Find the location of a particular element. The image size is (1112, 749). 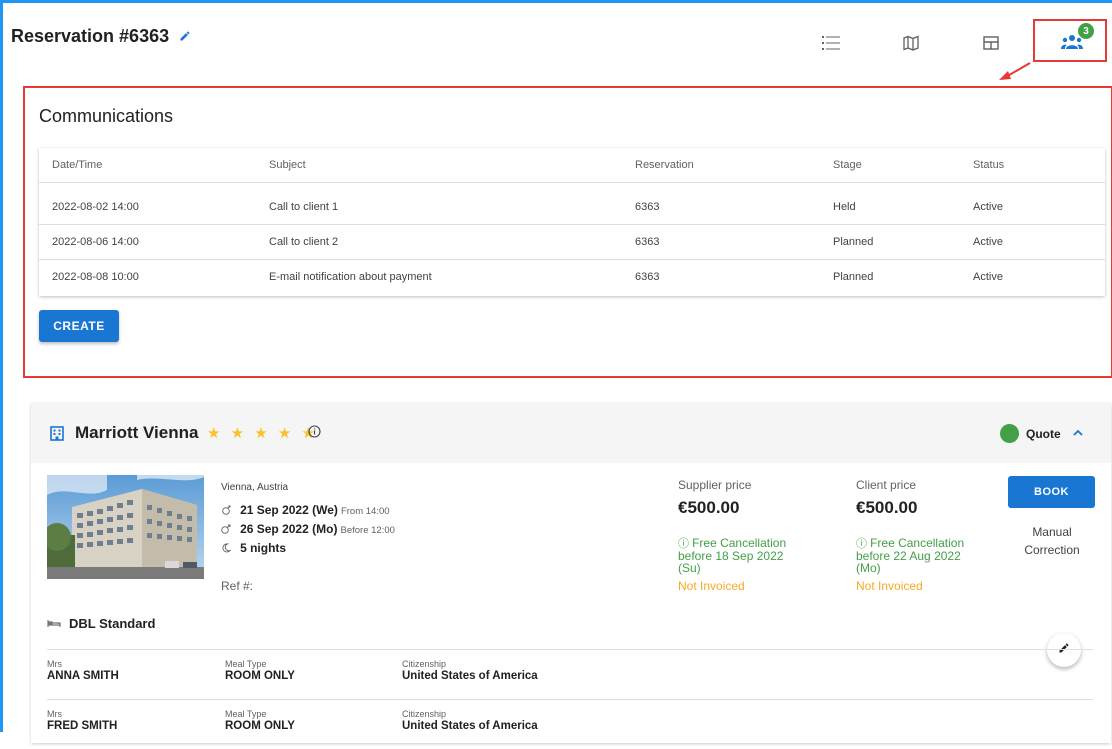

communications-title: Communications is located at coordinates (106, 116).